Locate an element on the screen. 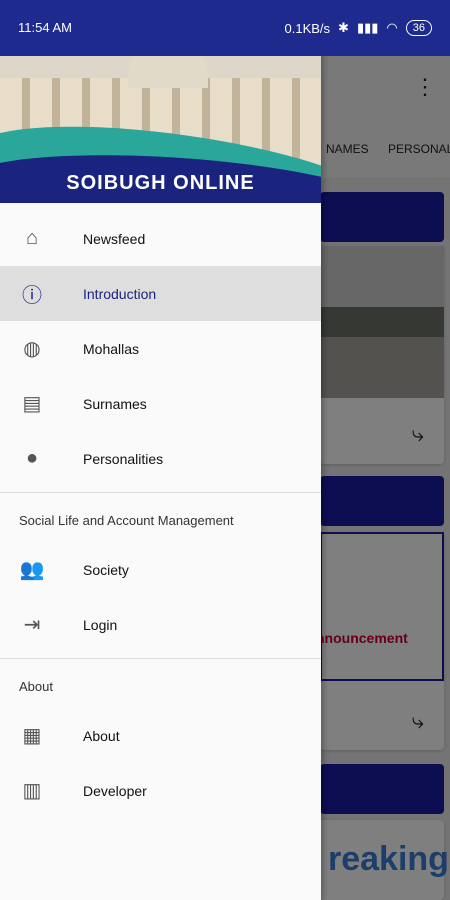  wifi-icon: ◠ is located at coordinates (392, 27).